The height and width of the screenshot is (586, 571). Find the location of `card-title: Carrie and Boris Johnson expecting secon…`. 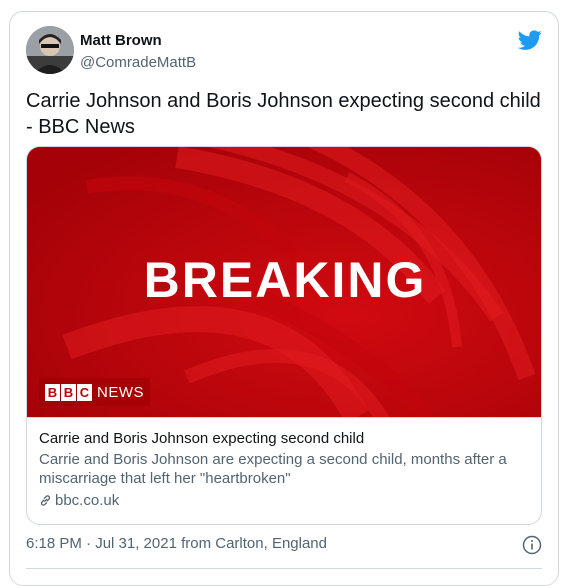

card-title: Carrie and Boris Johnson expecting secon… is located at coordinates (284, 438).